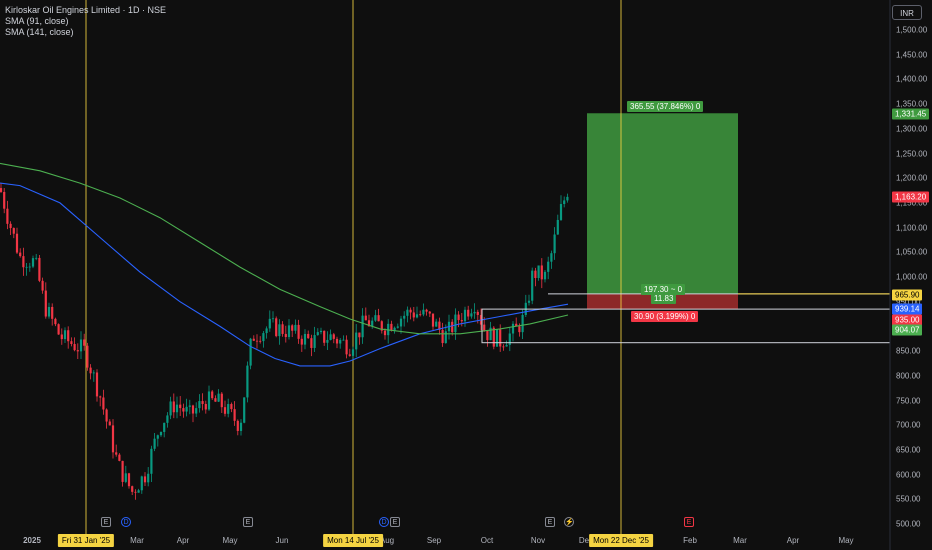 This screenshot has height=550, width=932. Describe the element at coordinates (664, 298) in the screenshot. I see `position-center-label-2: 11.83` at that location.